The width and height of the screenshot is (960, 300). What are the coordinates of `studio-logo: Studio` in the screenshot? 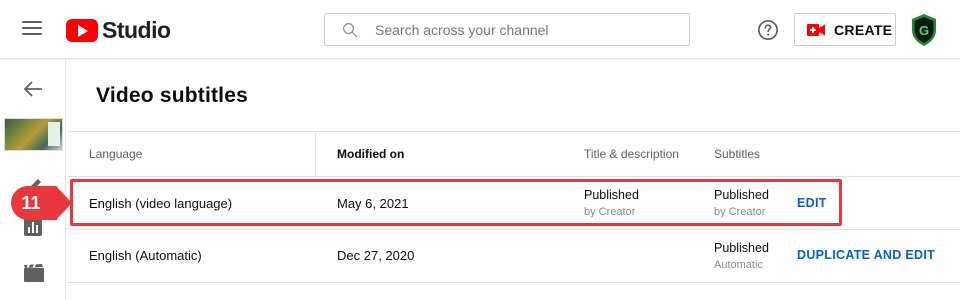 It's located at (118, 30).